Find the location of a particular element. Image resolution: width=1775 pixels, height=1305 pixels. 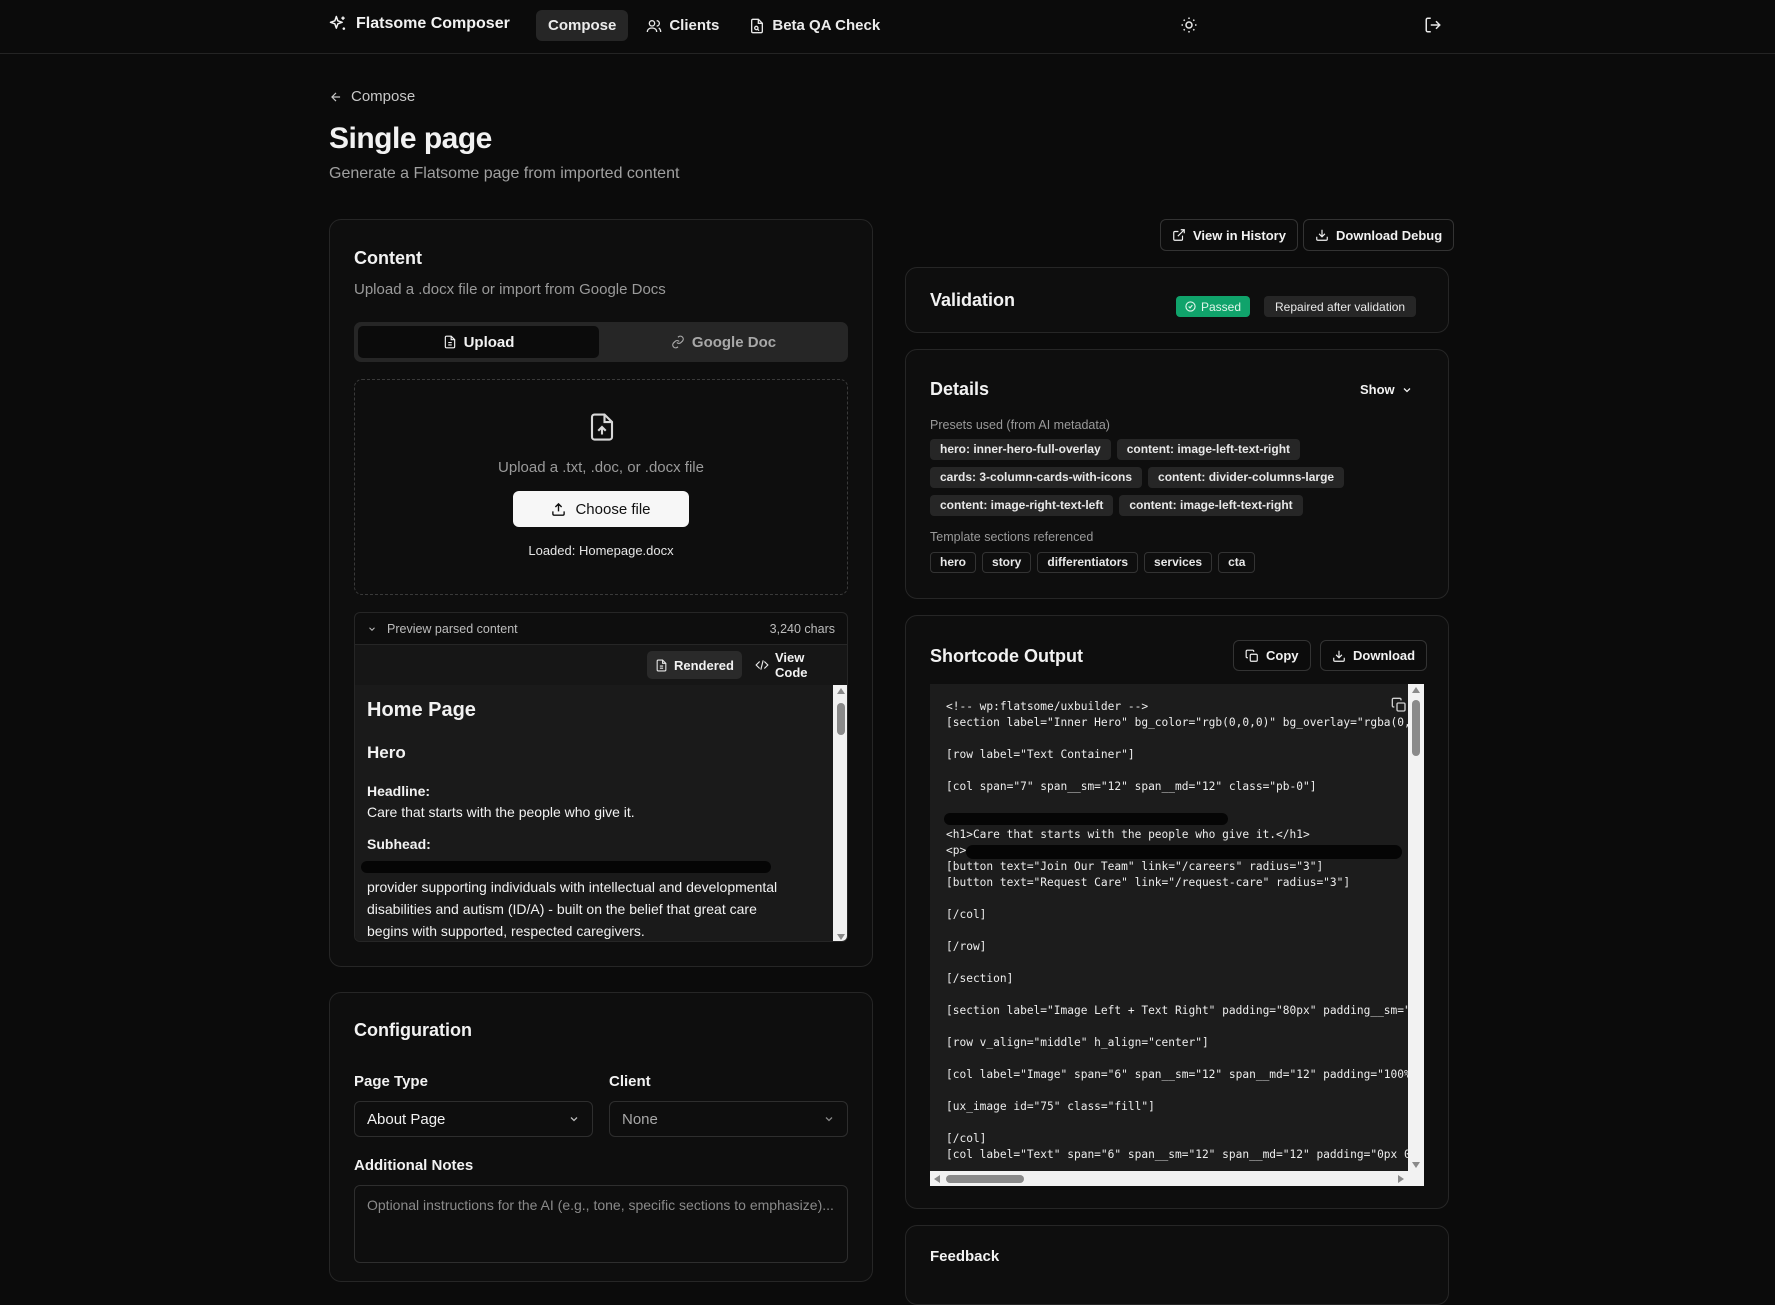

download-debug-label: Download Debug is located at coordinates (1389, 235).